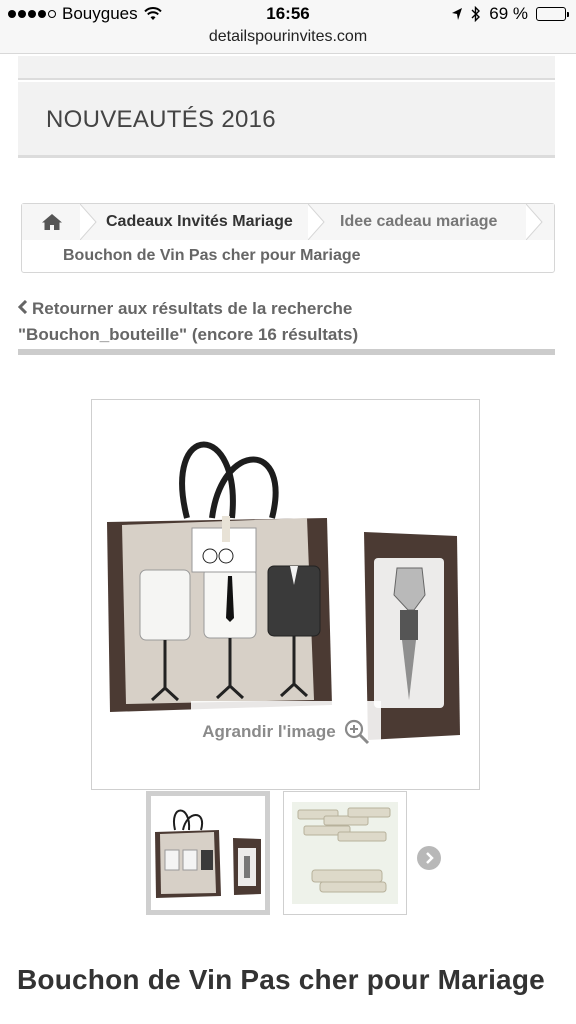 The width and height of the screenshot is (576, 1024). Describe the element at coordinates (286, 352) in the screenshot. I see `divider` at that location.